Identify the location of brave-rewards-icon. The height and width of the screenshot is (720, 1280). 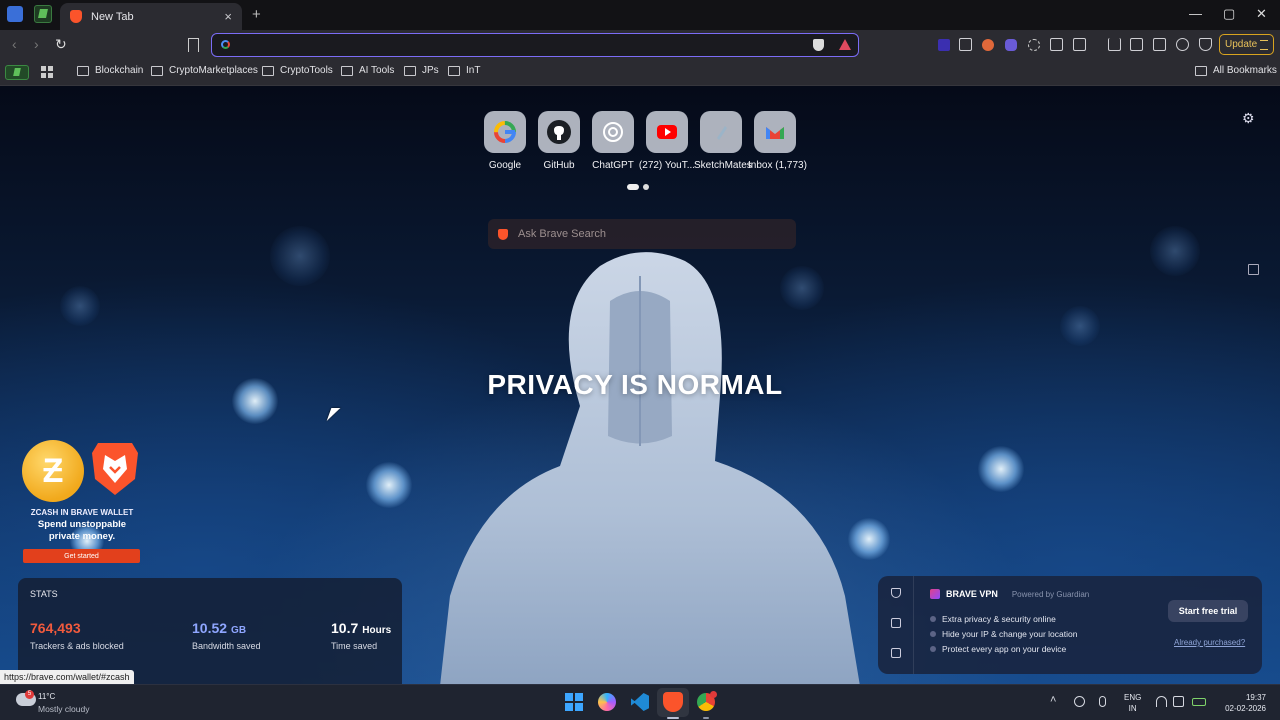
(845, 44).